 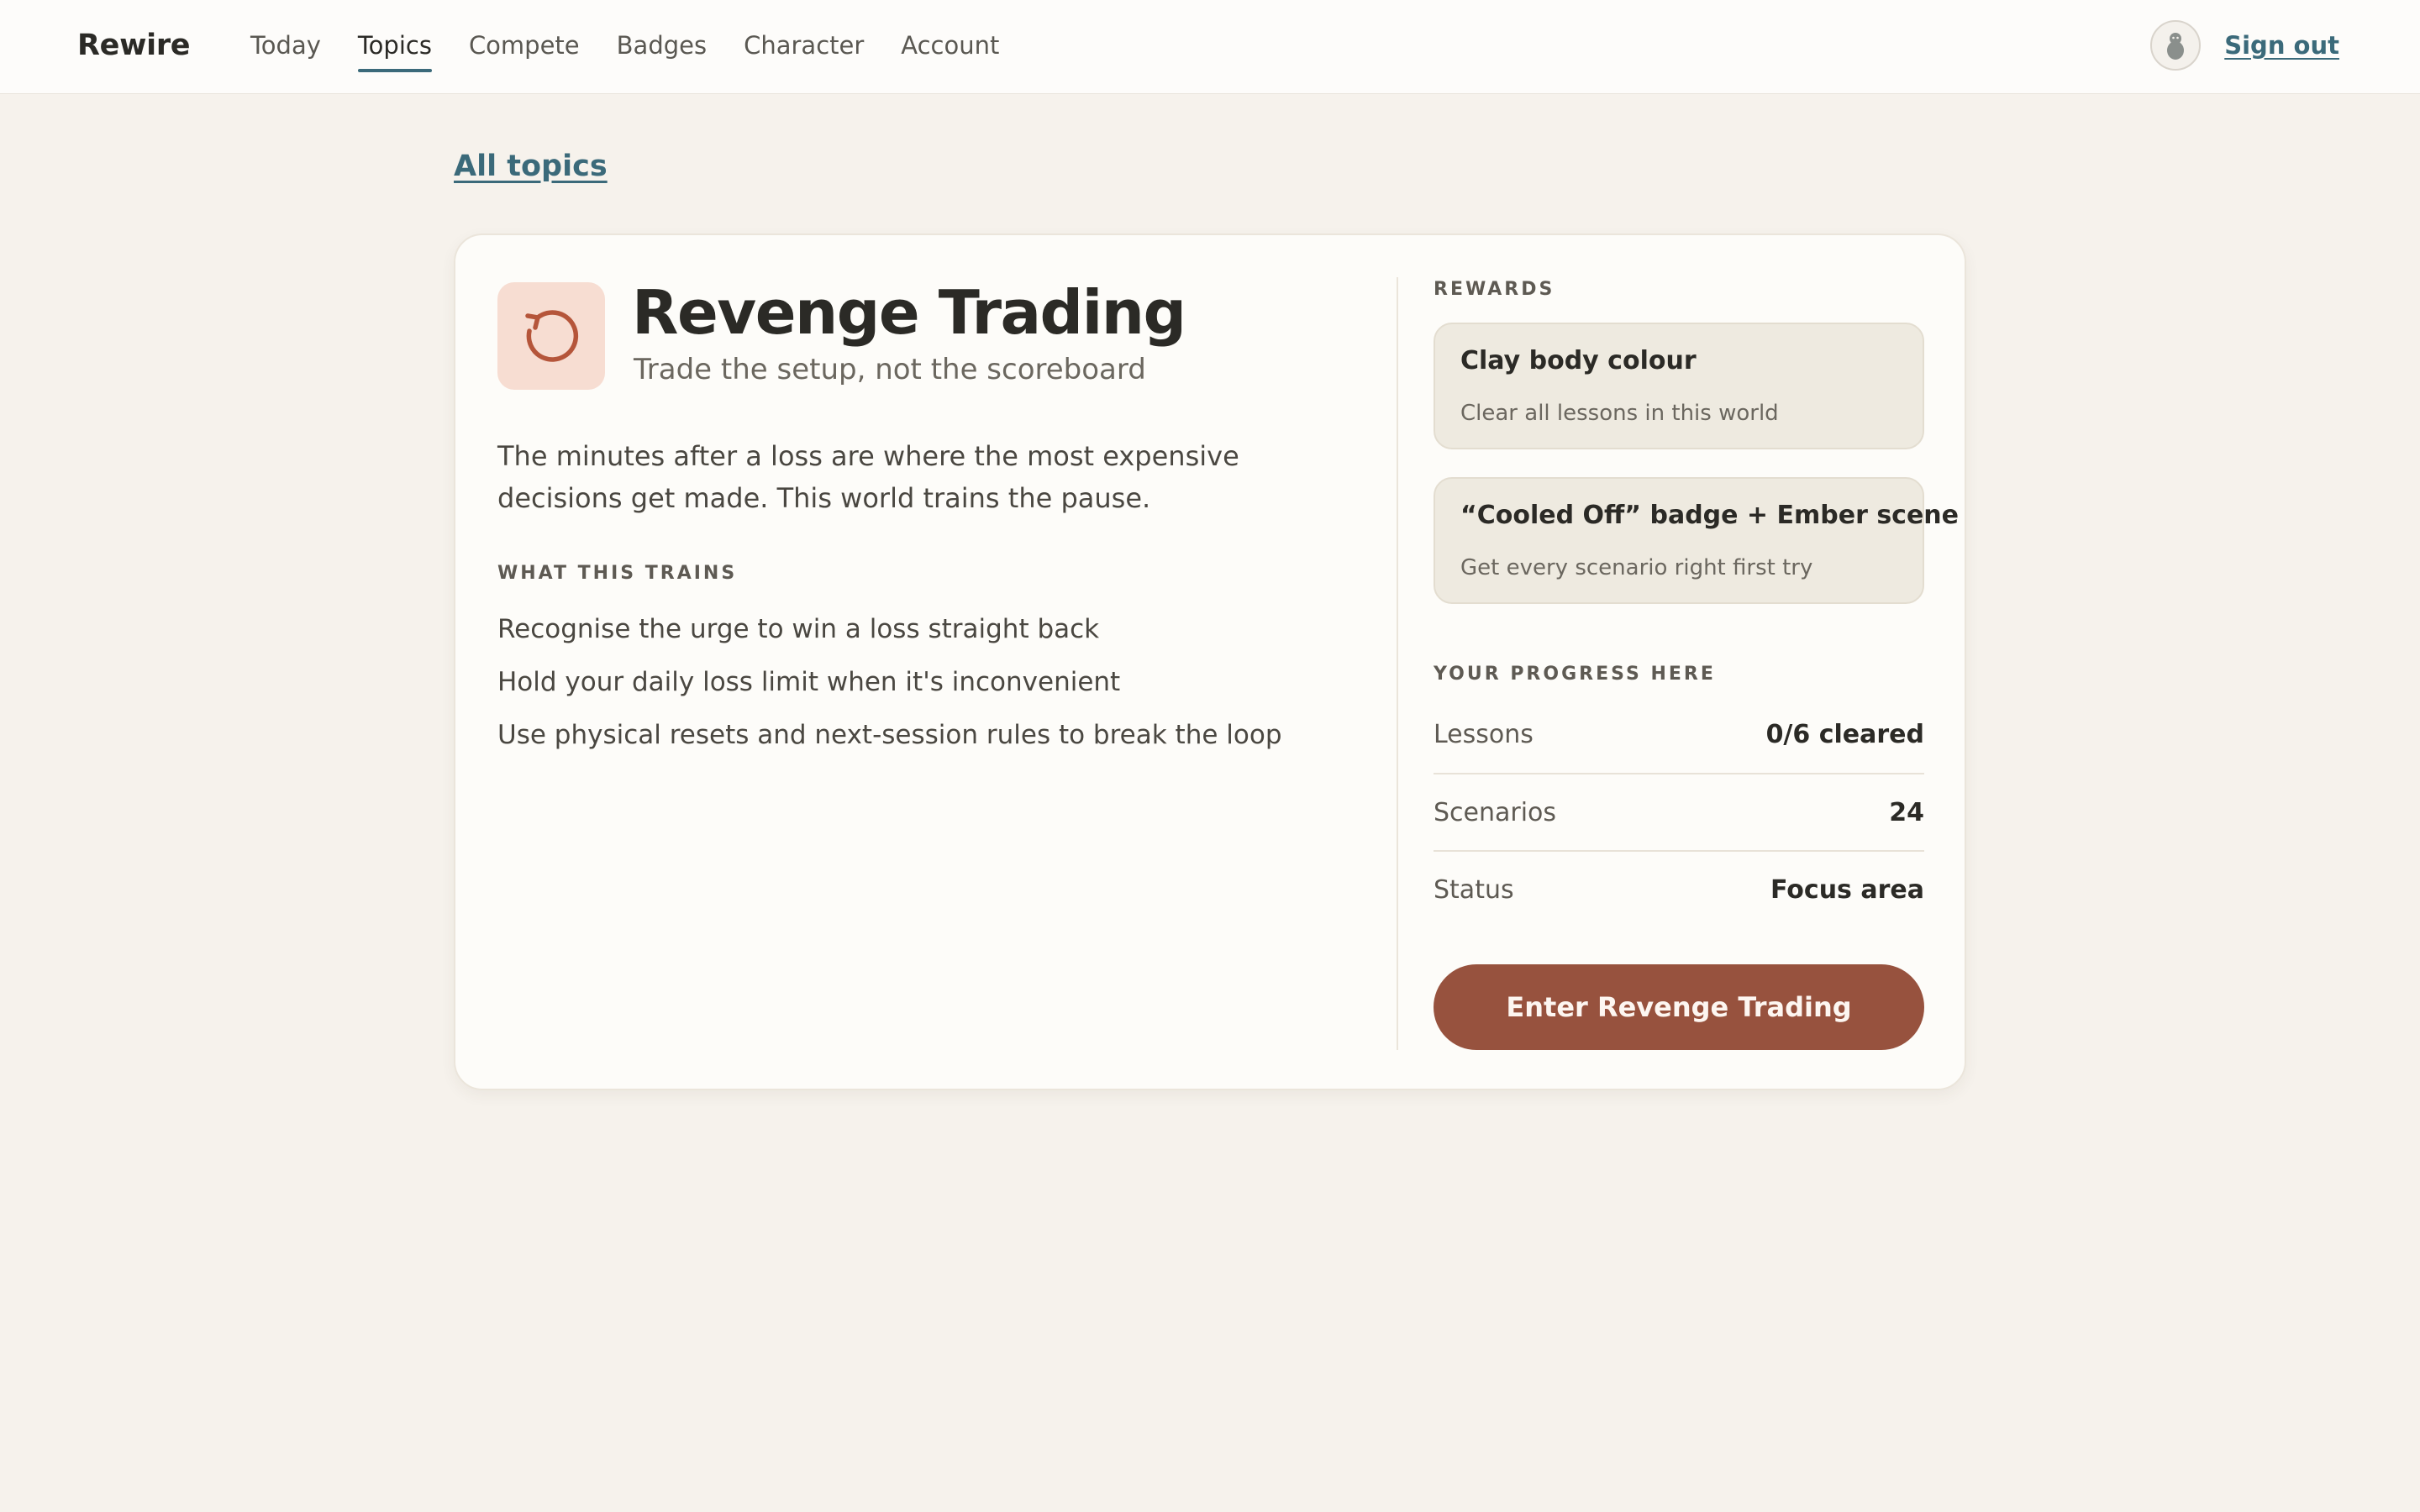 I want to click on avatar, so click(x=2176, y=45).